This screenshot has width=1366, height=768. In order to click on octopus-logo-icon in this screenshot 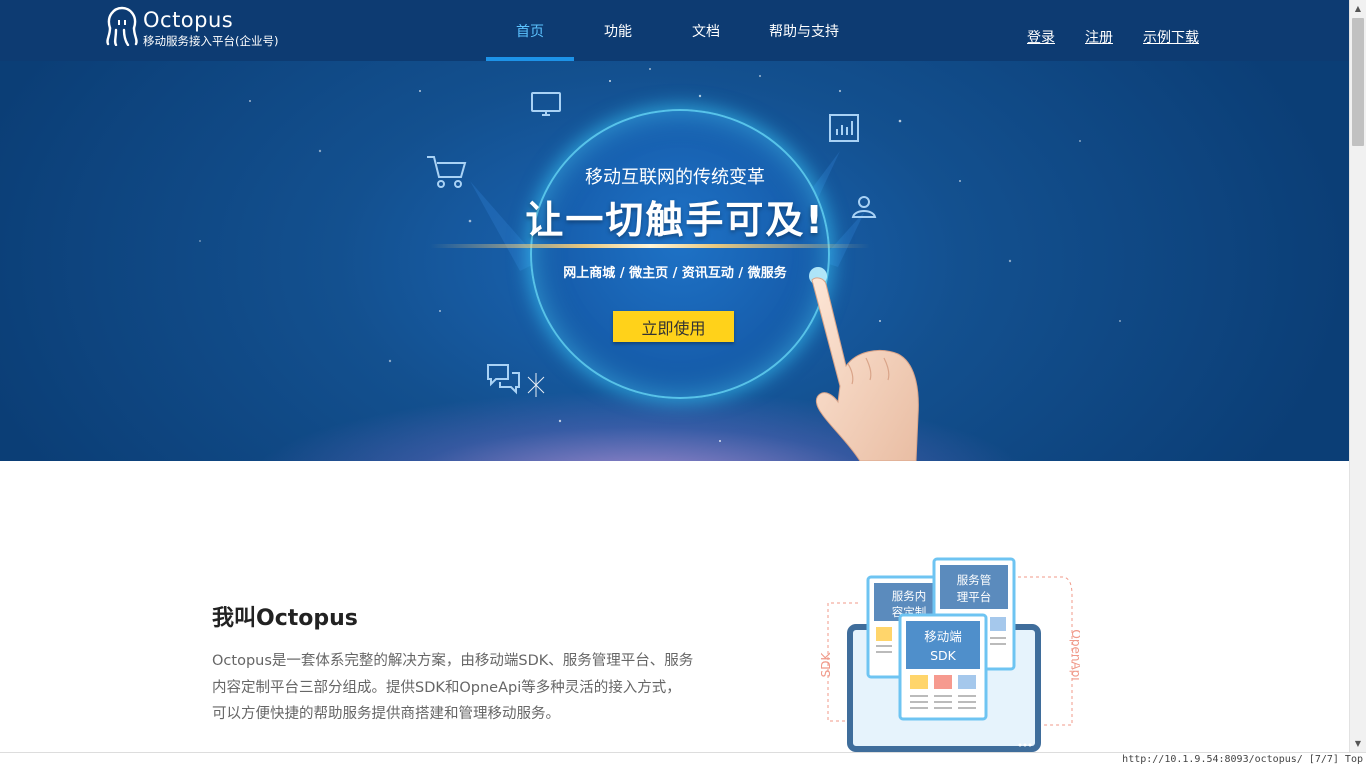, I will do `click(122, 26)`.